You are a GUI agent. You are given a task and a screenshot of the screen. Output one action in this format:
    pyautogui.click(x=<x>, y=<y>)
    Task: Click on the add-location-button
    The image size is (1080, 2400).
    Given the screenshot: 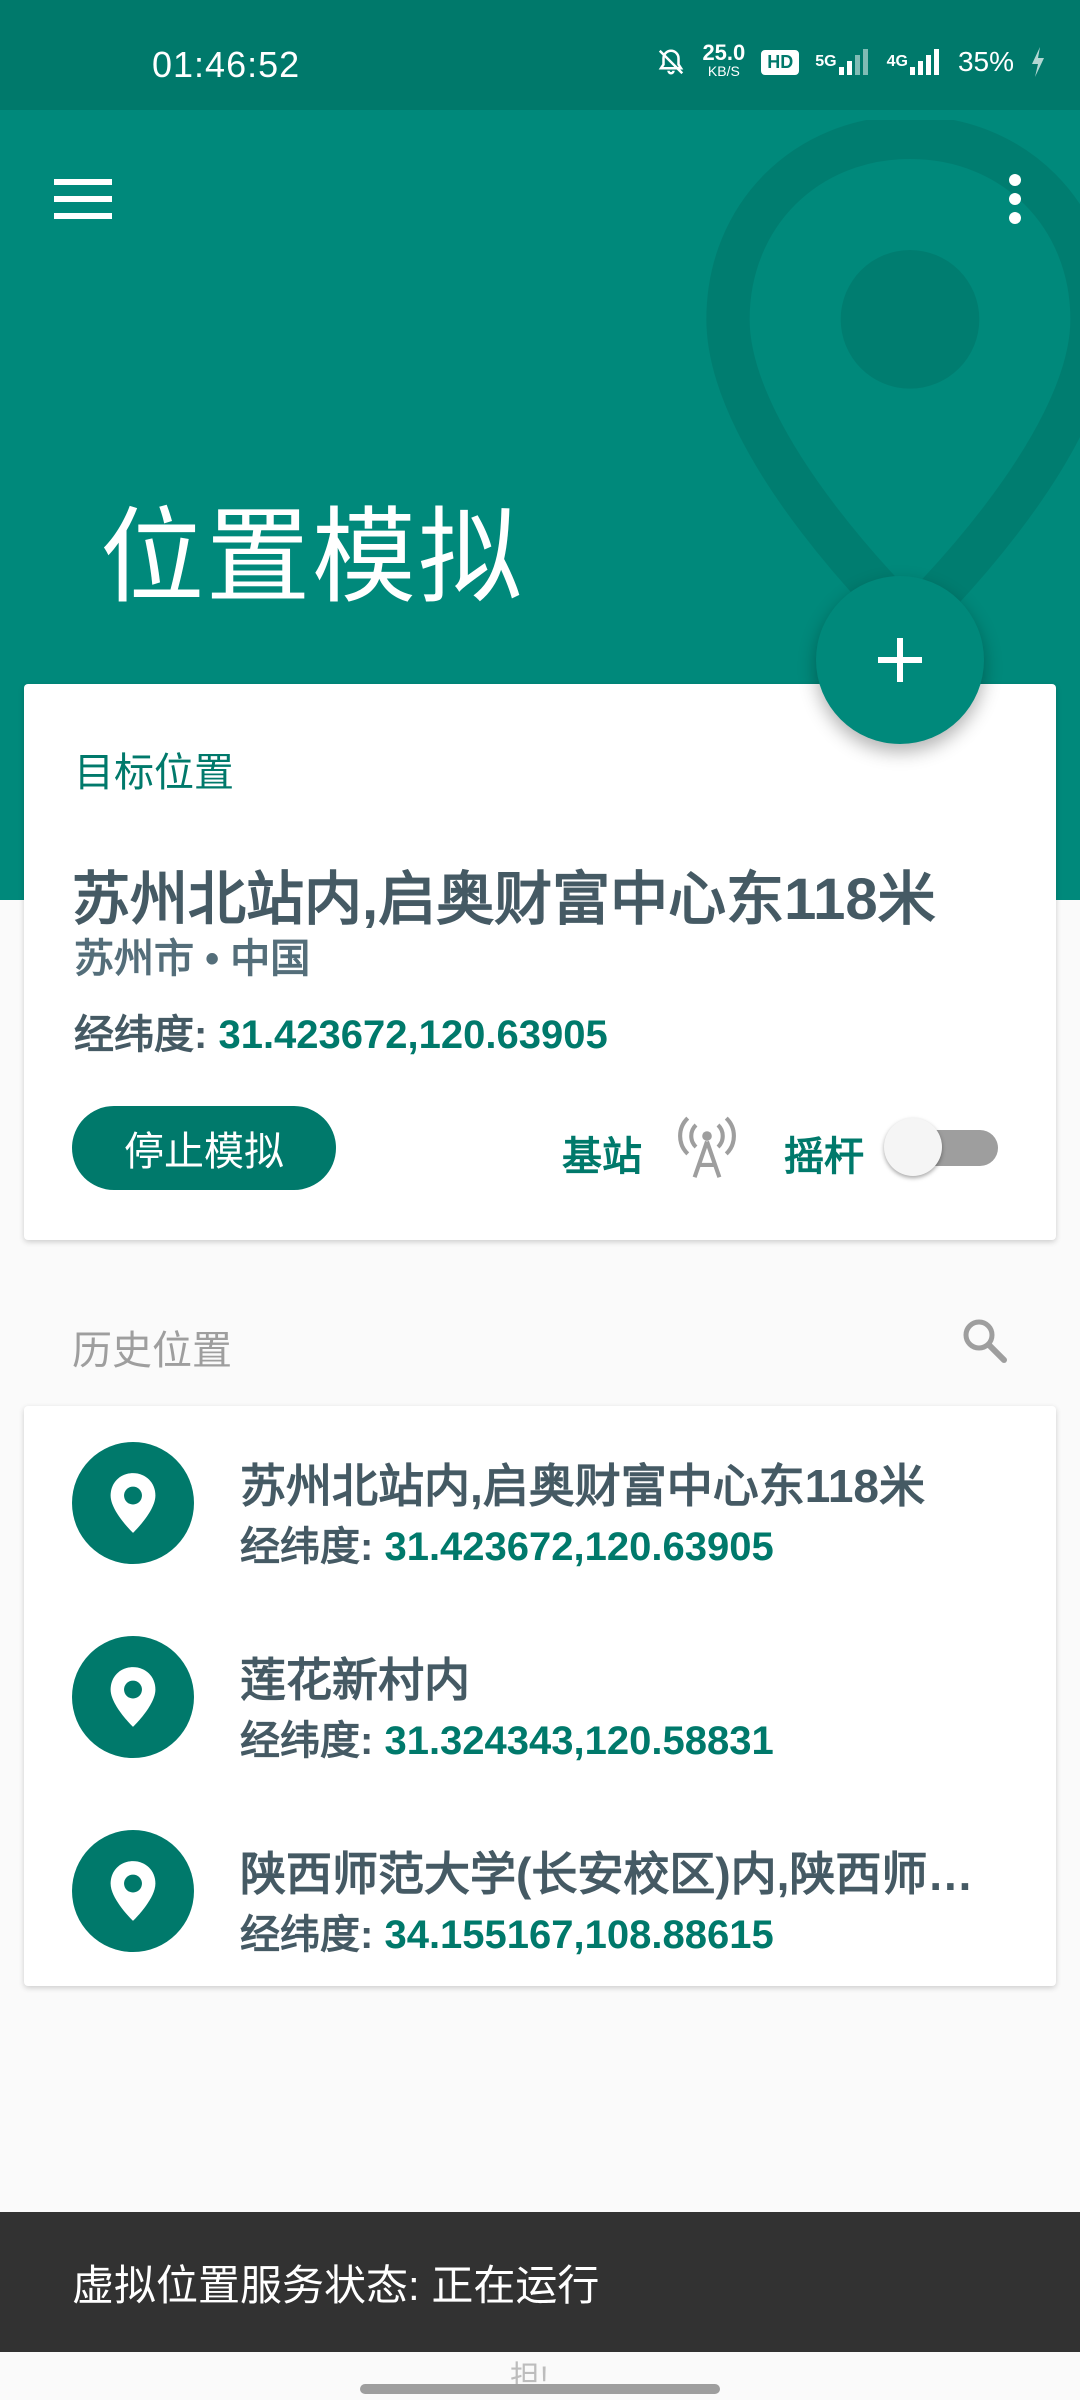 What is the action you would take?
    pyautogui.click(x=900, y=660)
    